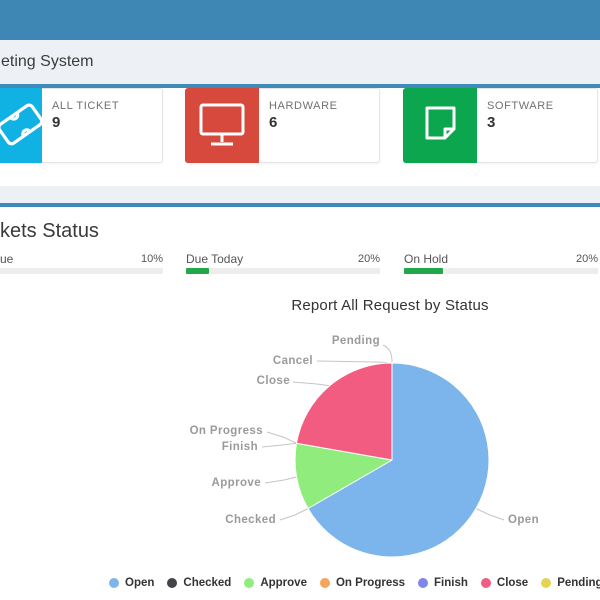  What do you see at coordinates (344, 411) in the screenshot?
I see `pie-slice-close` at bounding box center [344, 411].